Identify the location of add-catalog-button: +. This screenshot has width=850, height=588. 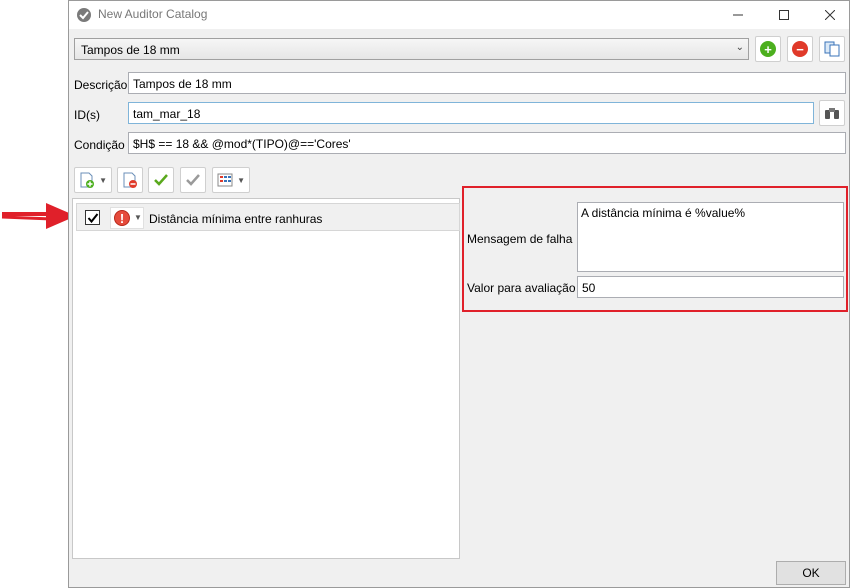
(768, 49).